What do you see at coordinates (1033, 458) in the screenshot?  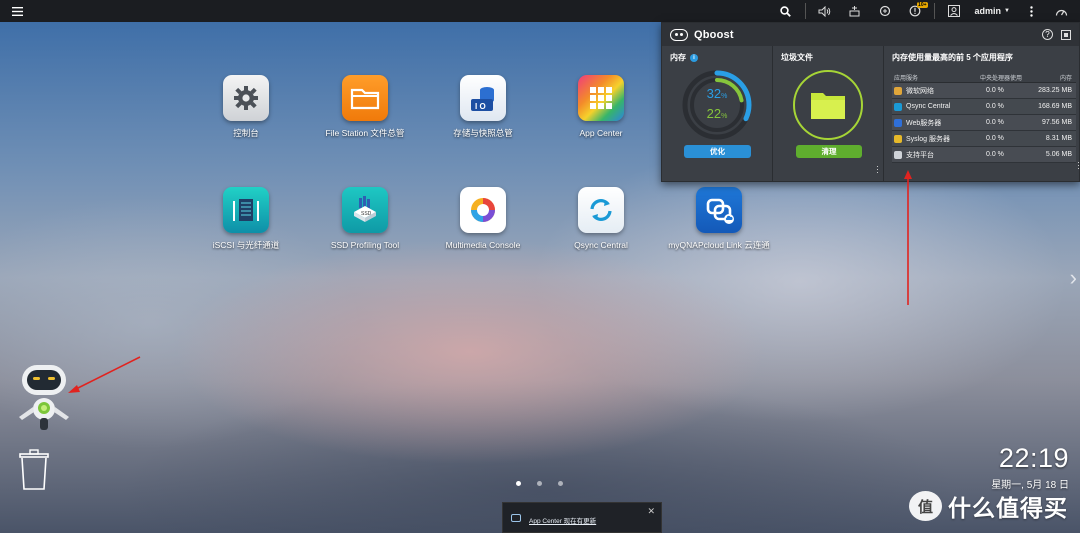 I see `clock-time: 22:19` at bounding box center [1033, 458].